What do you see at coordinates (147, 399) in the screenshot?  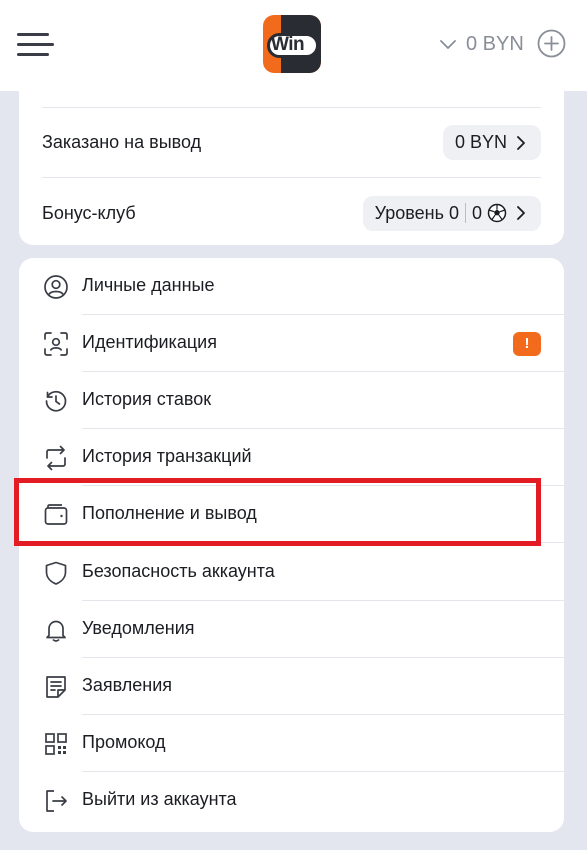 I see `menu-item-label: История ставок` at bounding box center [147, 399].